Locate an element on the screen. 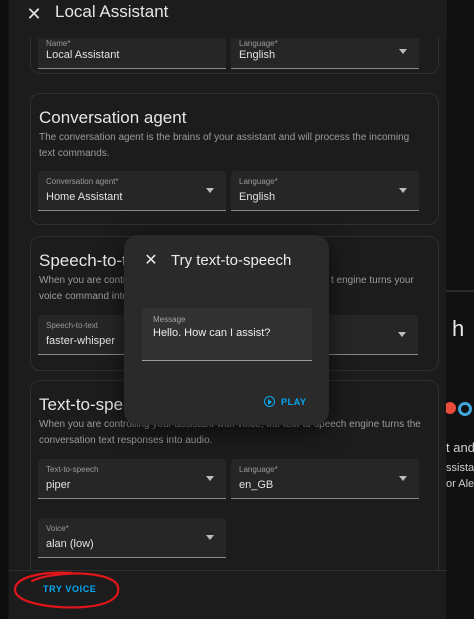 Image resolution: width=474 pixels, height=619 pixels. tts-engine-select: Text-to-speech piper is located at coordinates (132, 479).